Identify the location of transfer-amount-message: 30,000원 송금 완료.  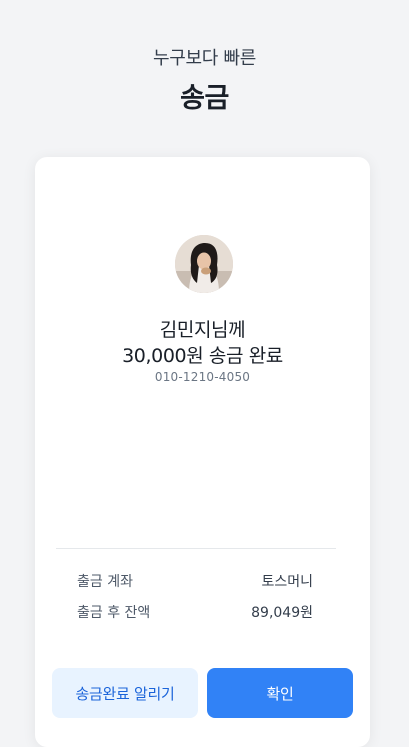
(202, 356).